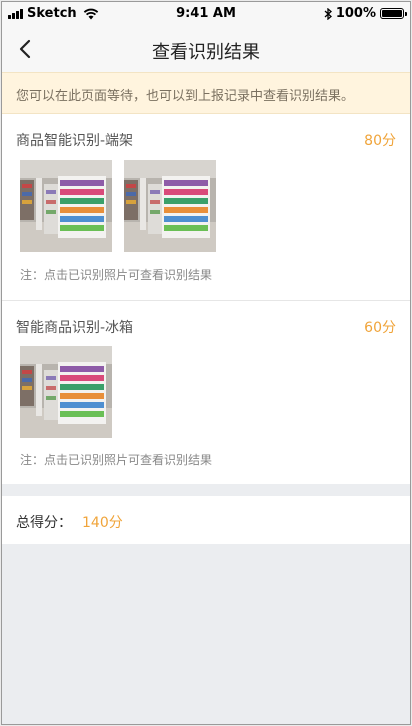 The height and width of the screenshot is (726, 412). Describe the element at coordinates (75, 141) in the screenshot. I see `section-title: 商品智能识别-端架` at that location.